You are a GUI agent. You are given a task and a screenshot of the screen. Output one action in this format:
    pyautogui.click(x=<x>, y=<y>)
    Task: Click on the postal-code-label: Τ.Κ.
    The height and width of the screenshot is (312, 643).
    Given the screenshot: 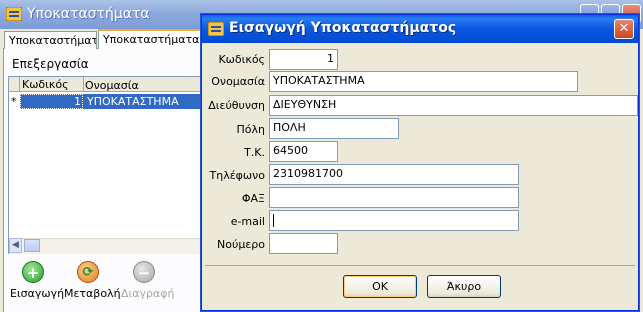 What is the action you would take?
    pyautogui.click(x=254, y=152)
    